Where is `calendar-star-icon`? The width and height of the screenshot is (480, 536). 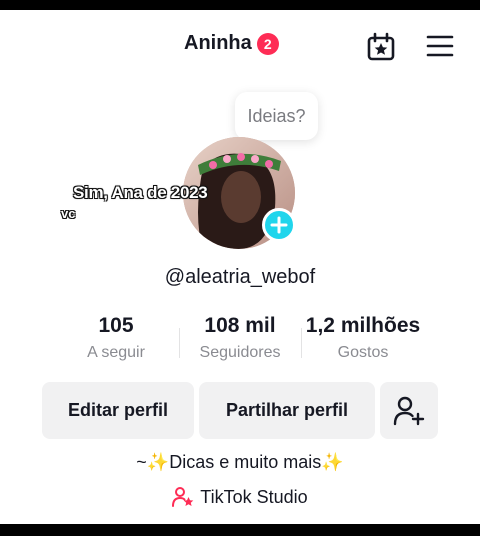
calendar-star-icon is located at coordinates (381, 47).